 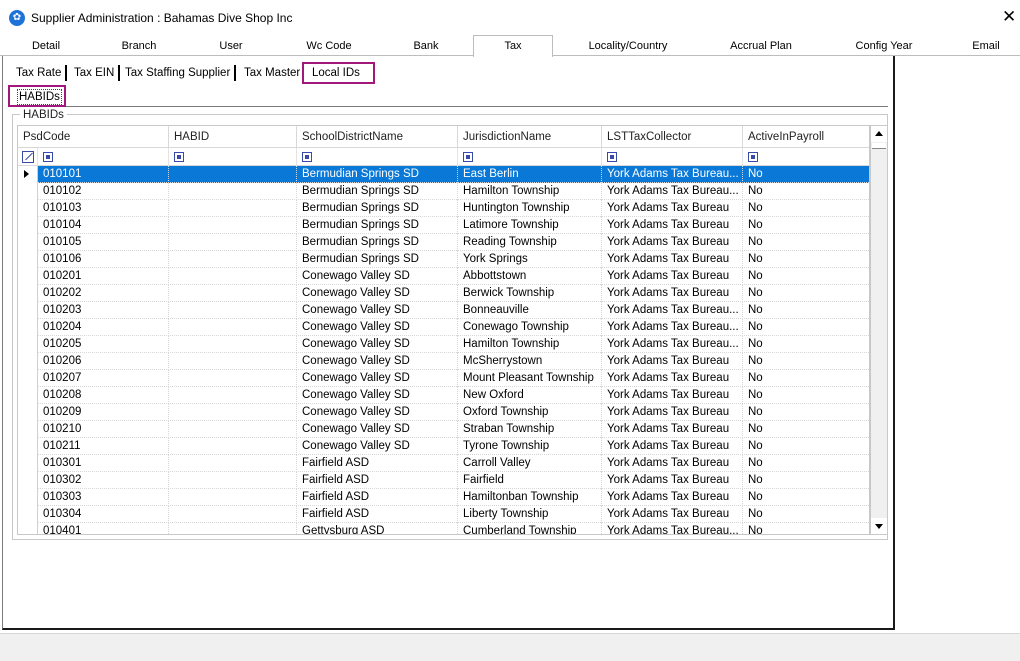 I want to click on cell-psdcode: 010303, so click(x=103, y=497).